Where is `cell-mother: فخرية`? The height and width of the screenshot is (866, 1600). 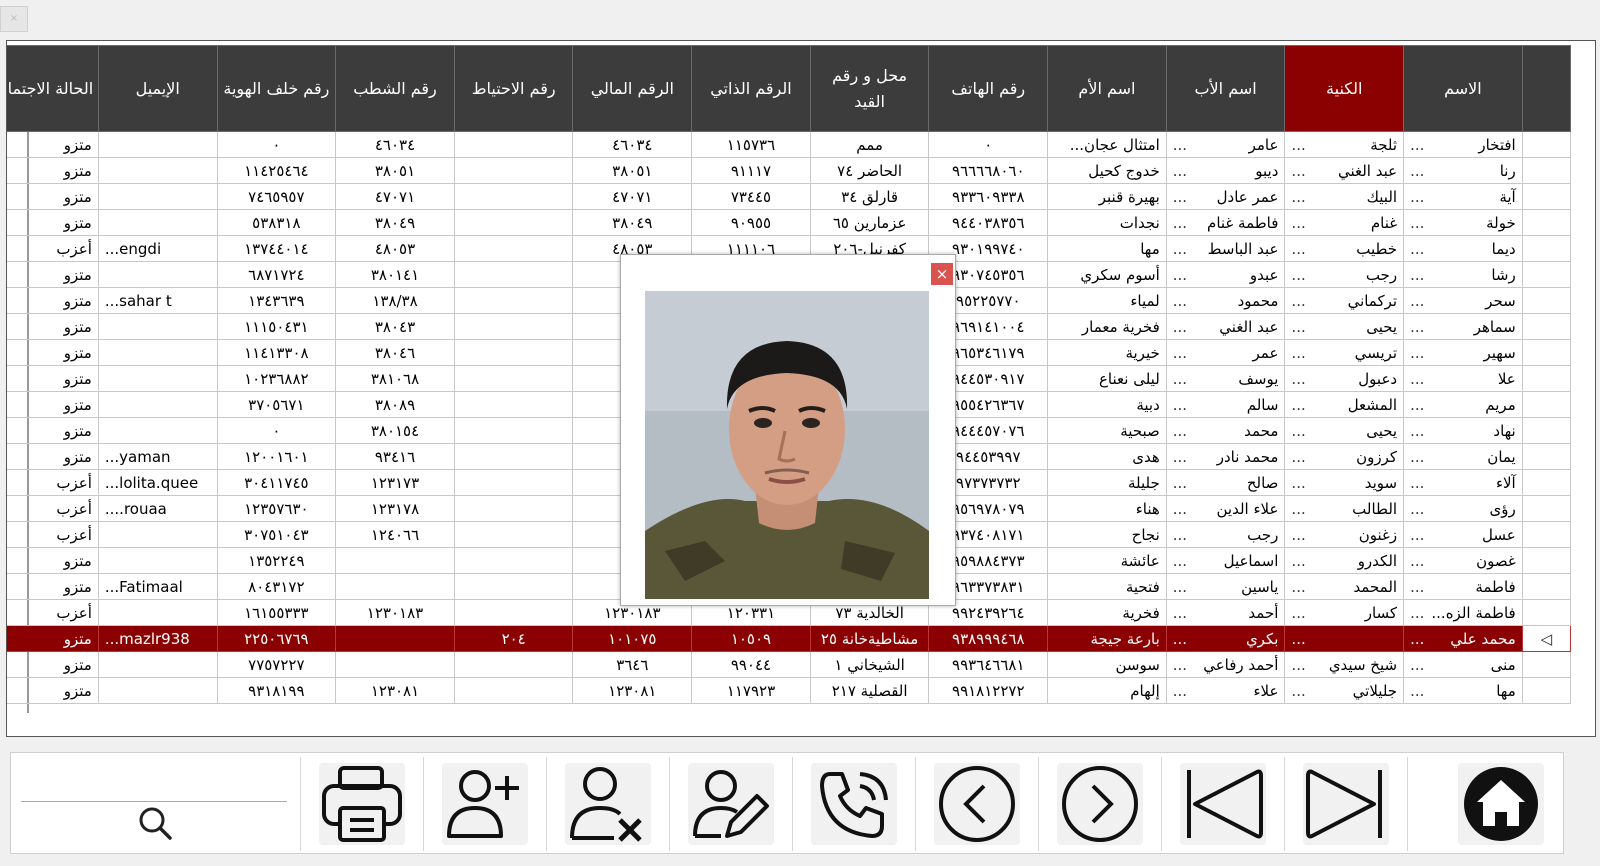 cell-mother: فخرية is located at coordinates (1107, 612).